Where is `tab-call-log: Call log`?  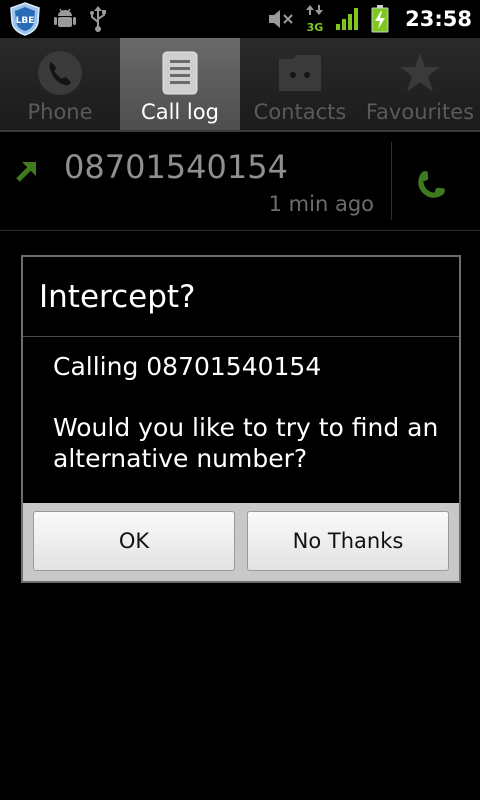
tab-call-log: Call log is located at coordinates (180, 84).